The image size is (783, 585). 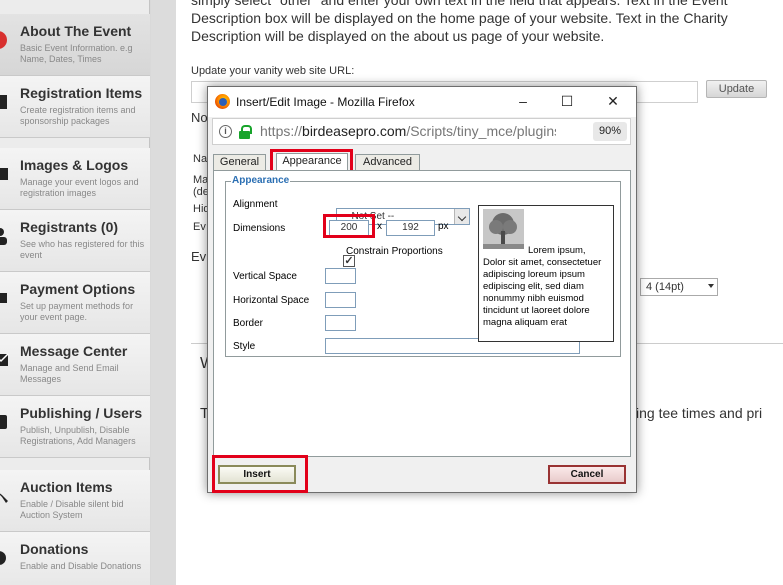 I want to click on info-icon: i, so click(x=225, y=131).